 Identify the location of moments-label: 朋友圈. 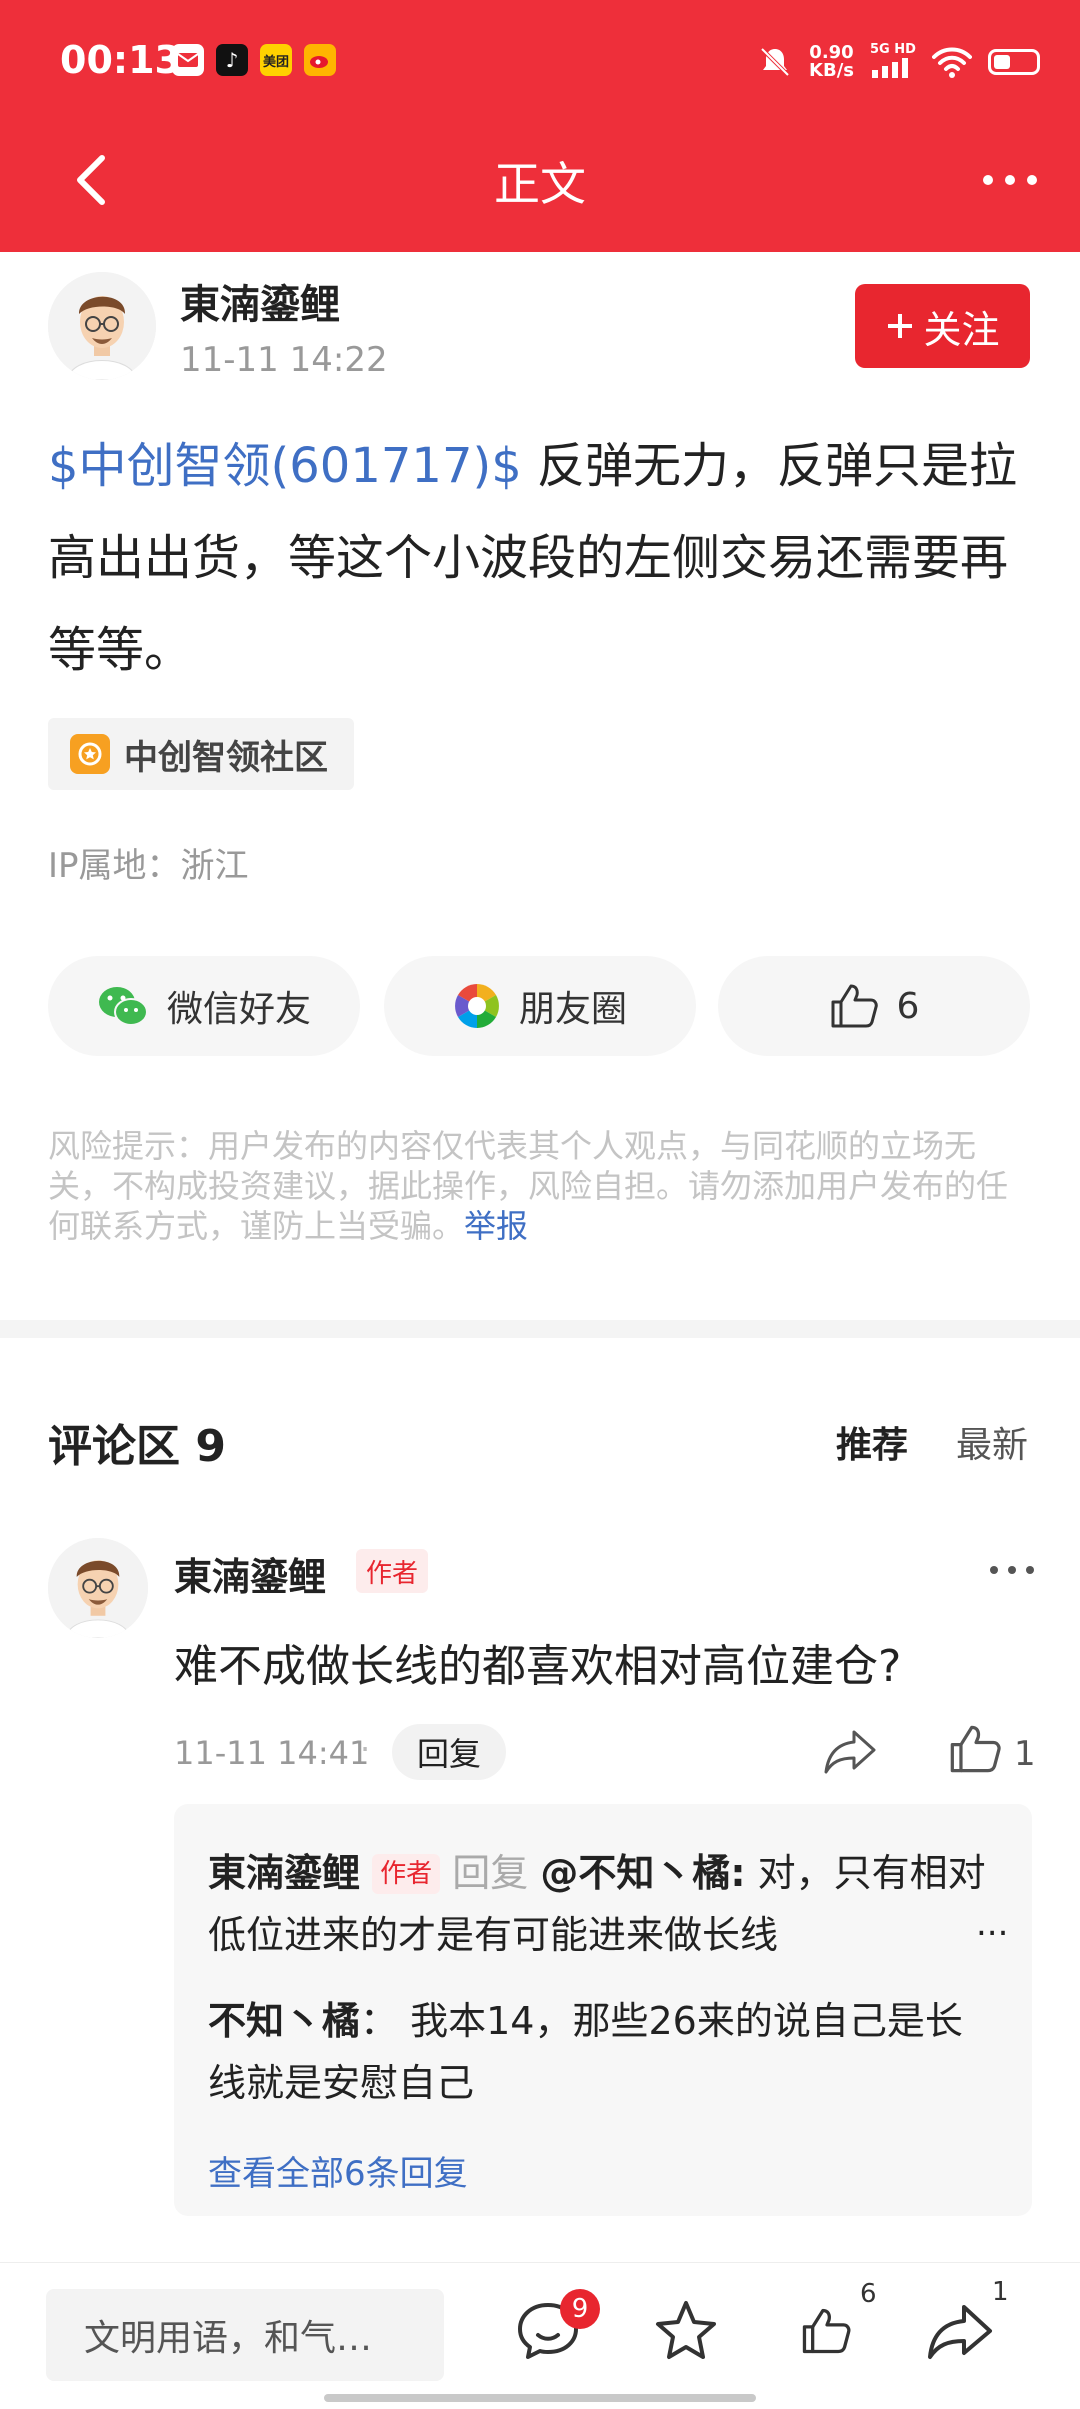
(572, 1009).